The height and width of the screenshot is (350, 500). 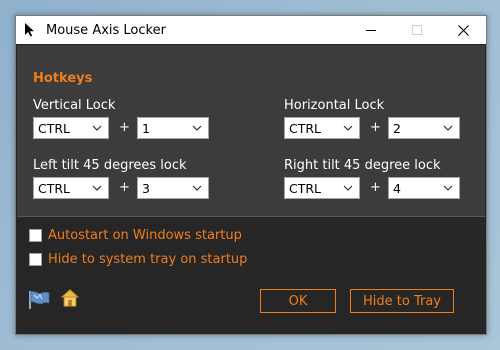 What do you see at coordinates (305, 188) in the screenshot?
I see `right-tilt-modifier-value: CTRL` at bounding box center [305, 188].